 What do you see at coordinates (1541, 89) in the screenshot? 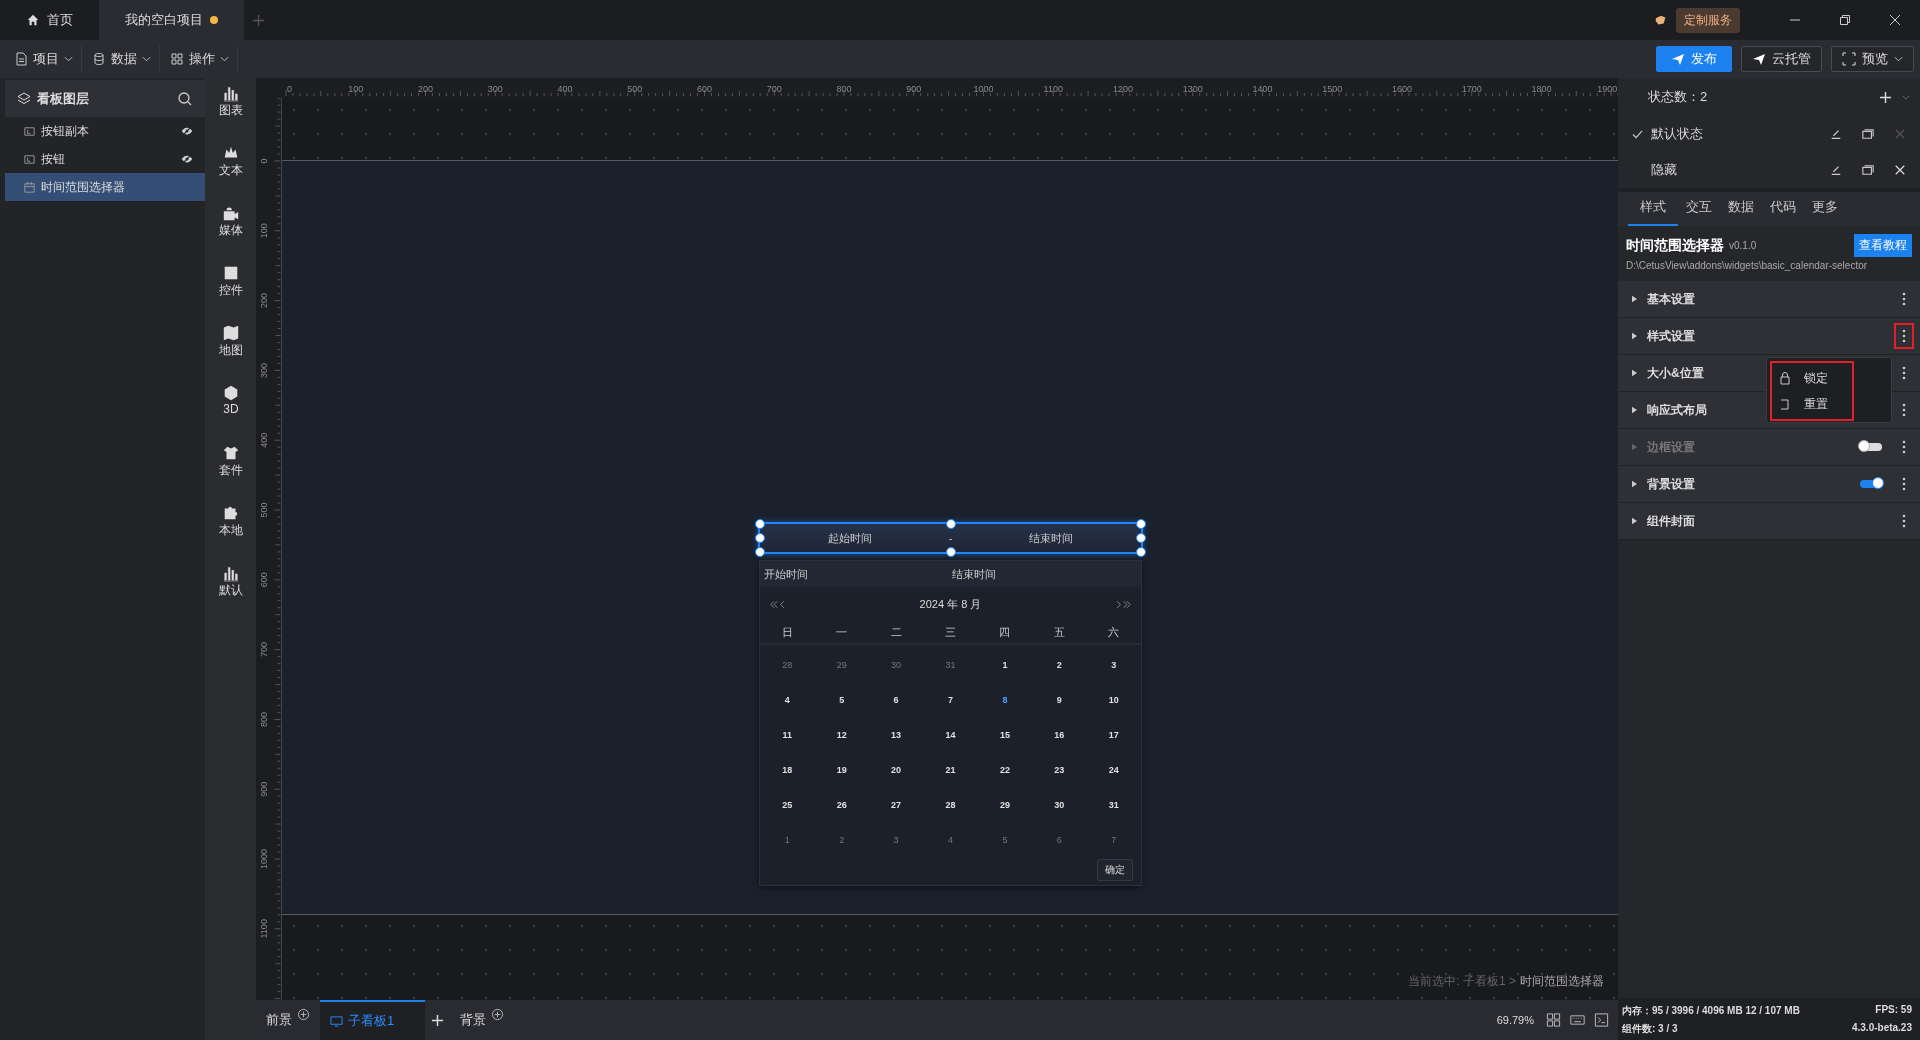
I see `ruler-label: 1800` at bounding box center [1541, 89].